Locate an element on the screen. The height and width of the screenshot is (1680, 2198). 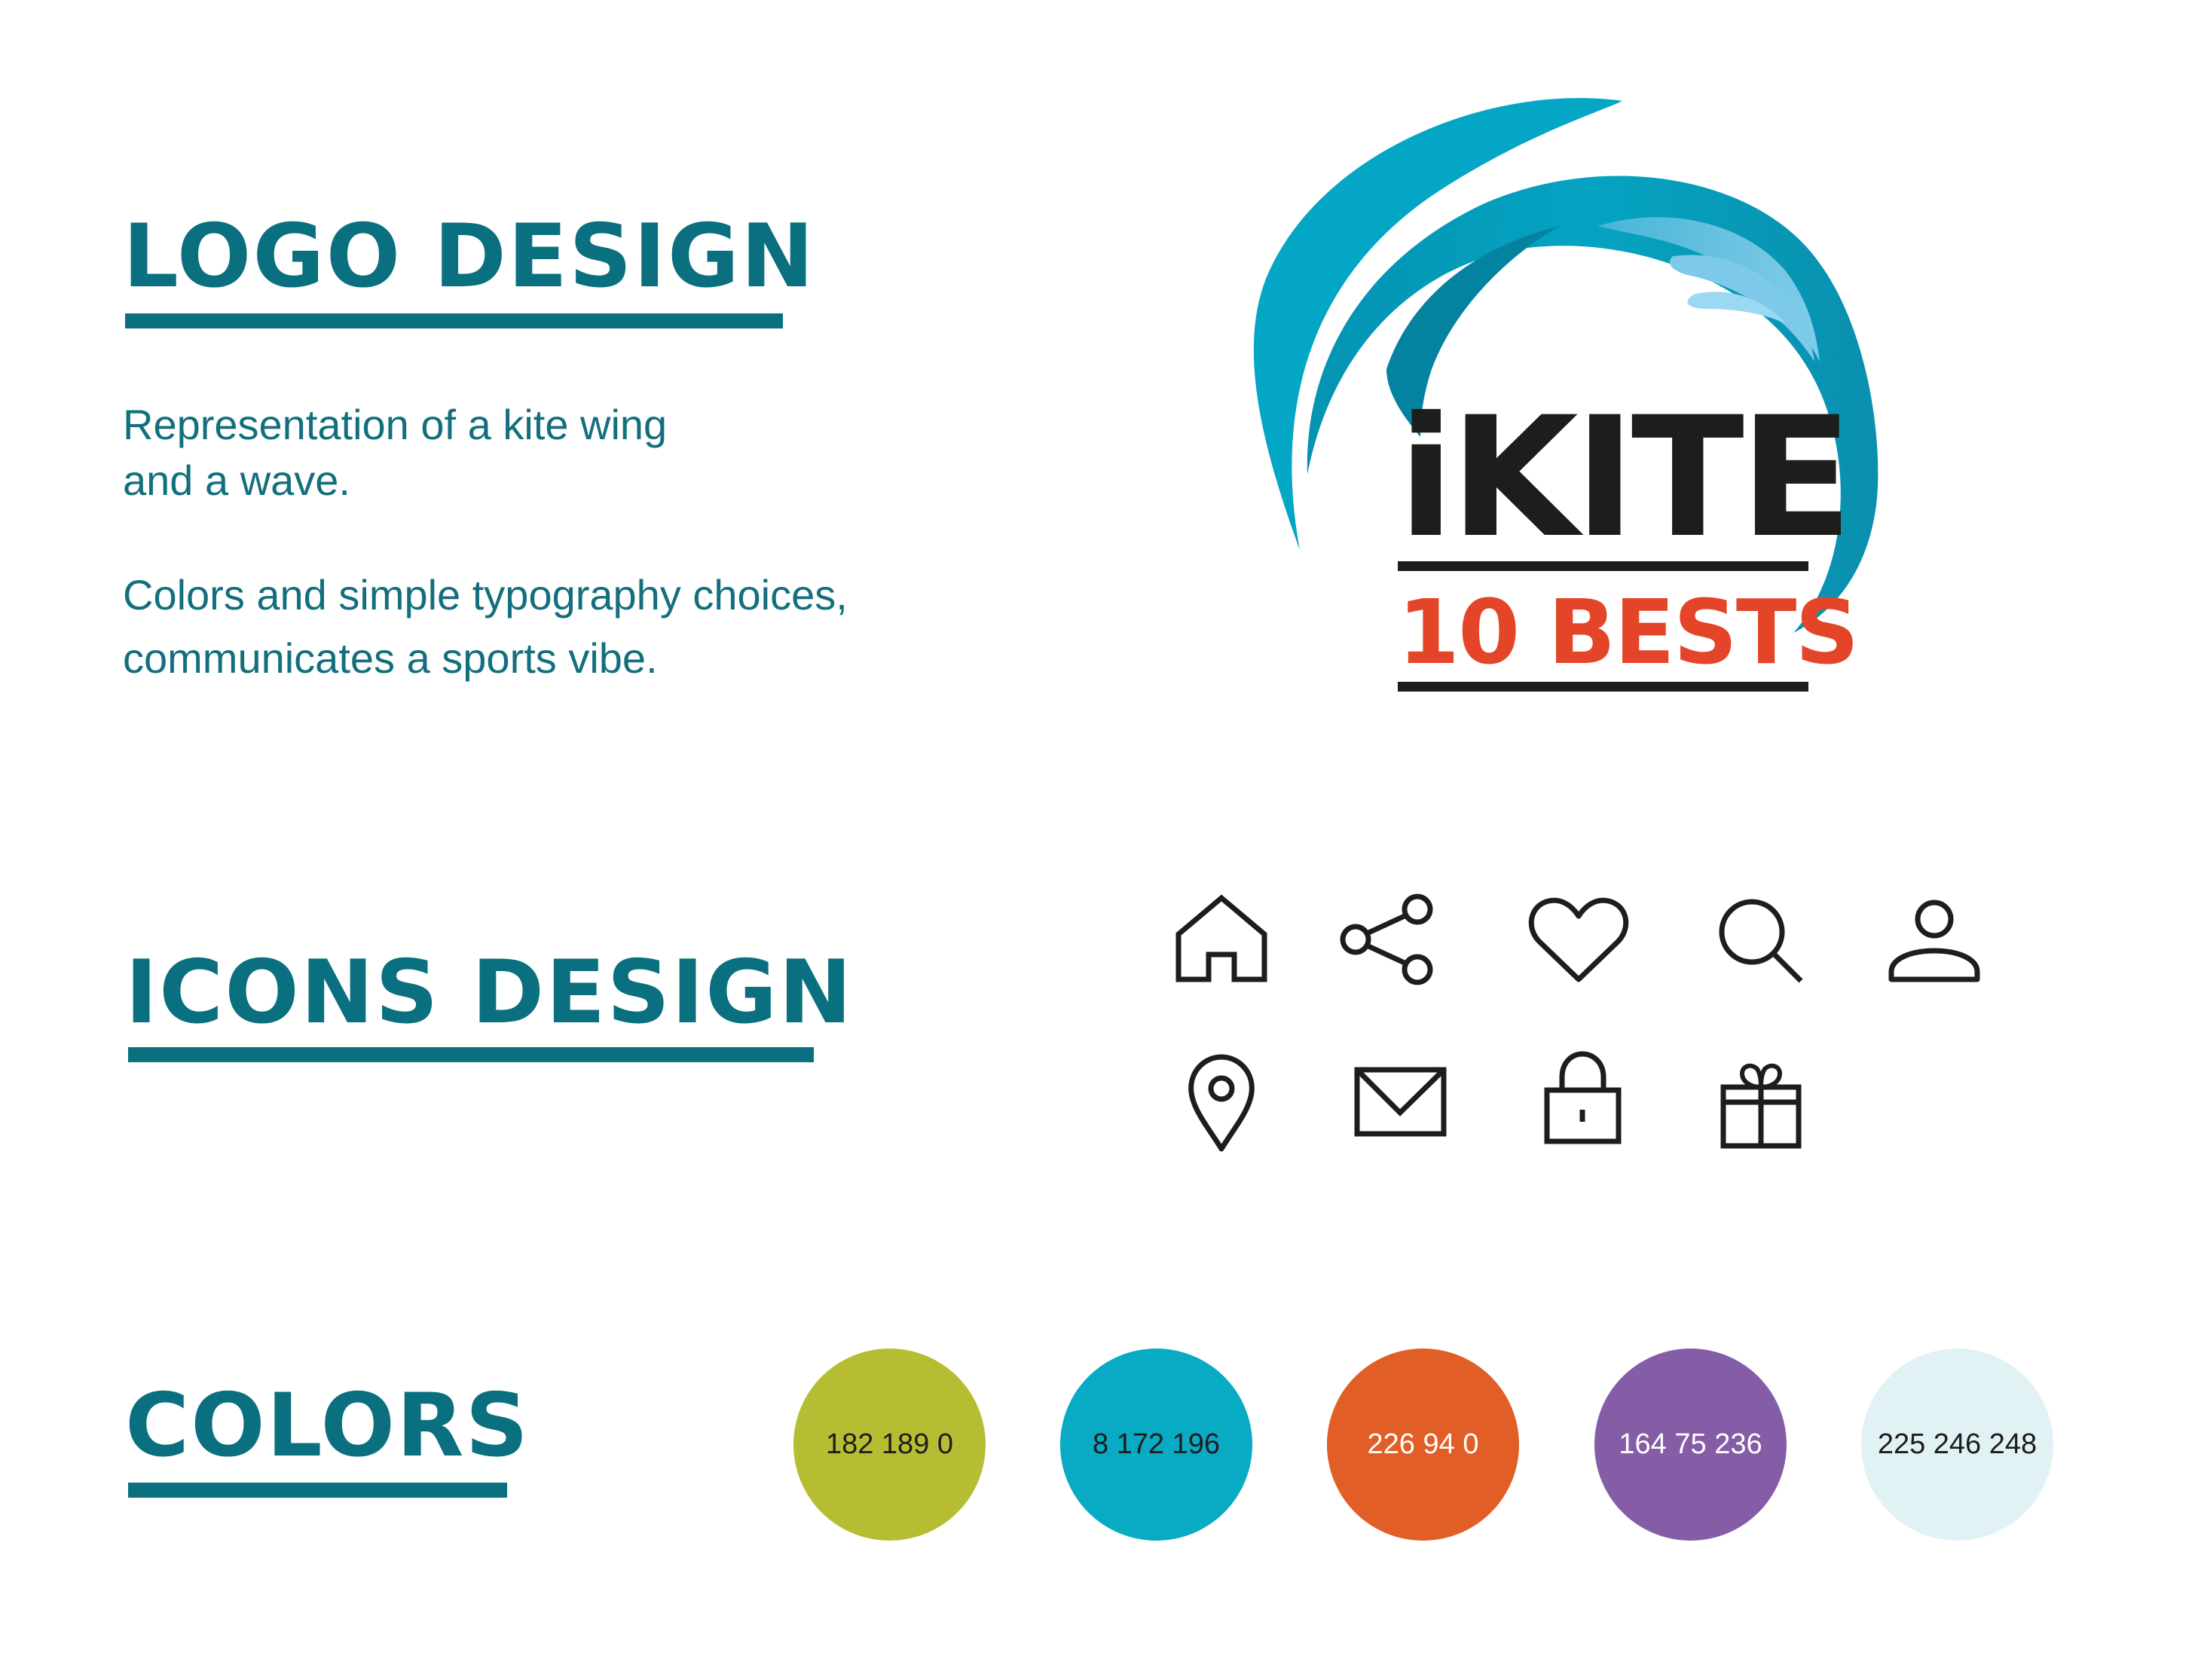
color-swatch: 225 246 248 is located at coordinates (1957, 1445).